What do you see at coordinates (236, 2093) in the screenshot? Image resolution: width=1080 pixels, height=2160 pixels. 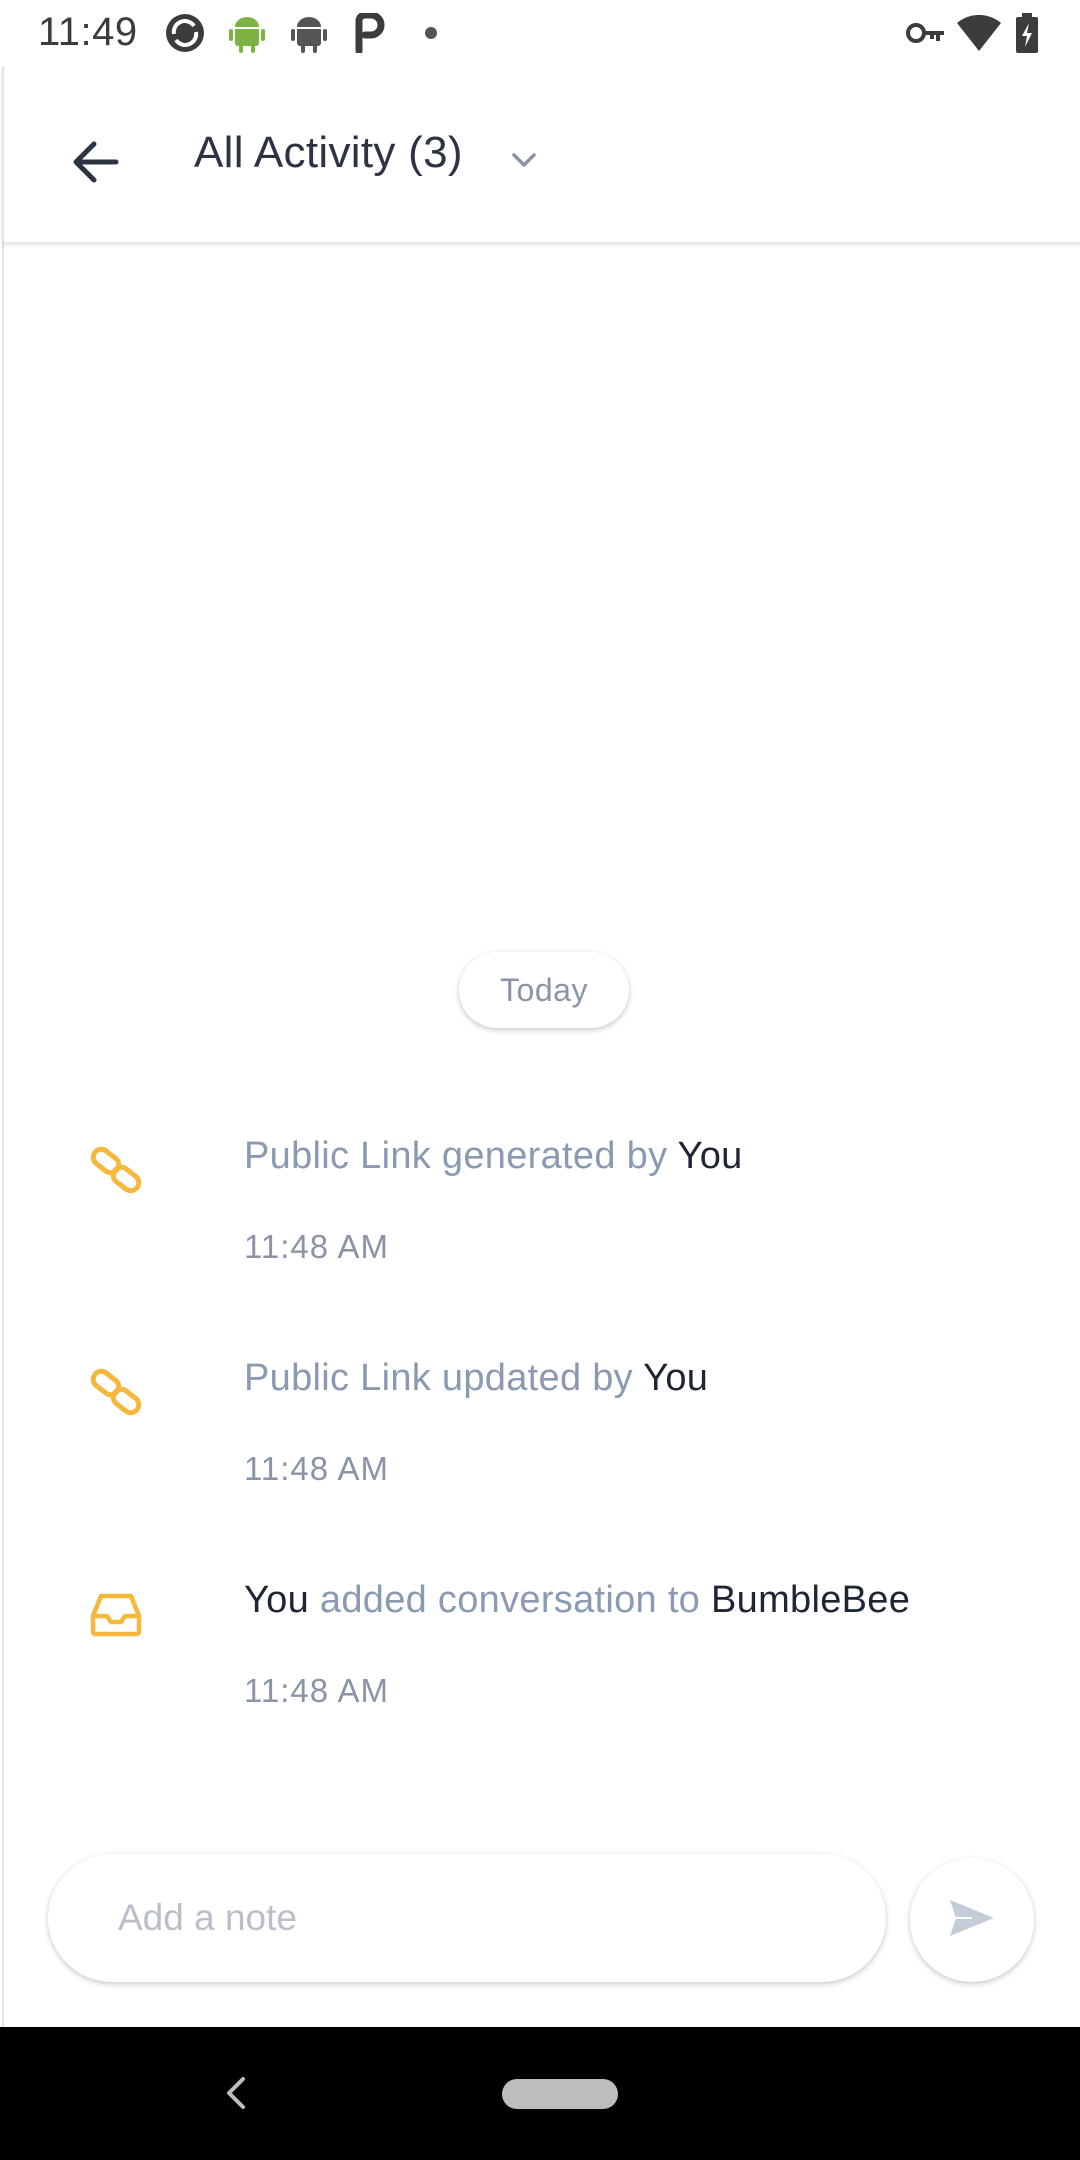 I see `nav-back-button` at bounding box center [236, 2093].